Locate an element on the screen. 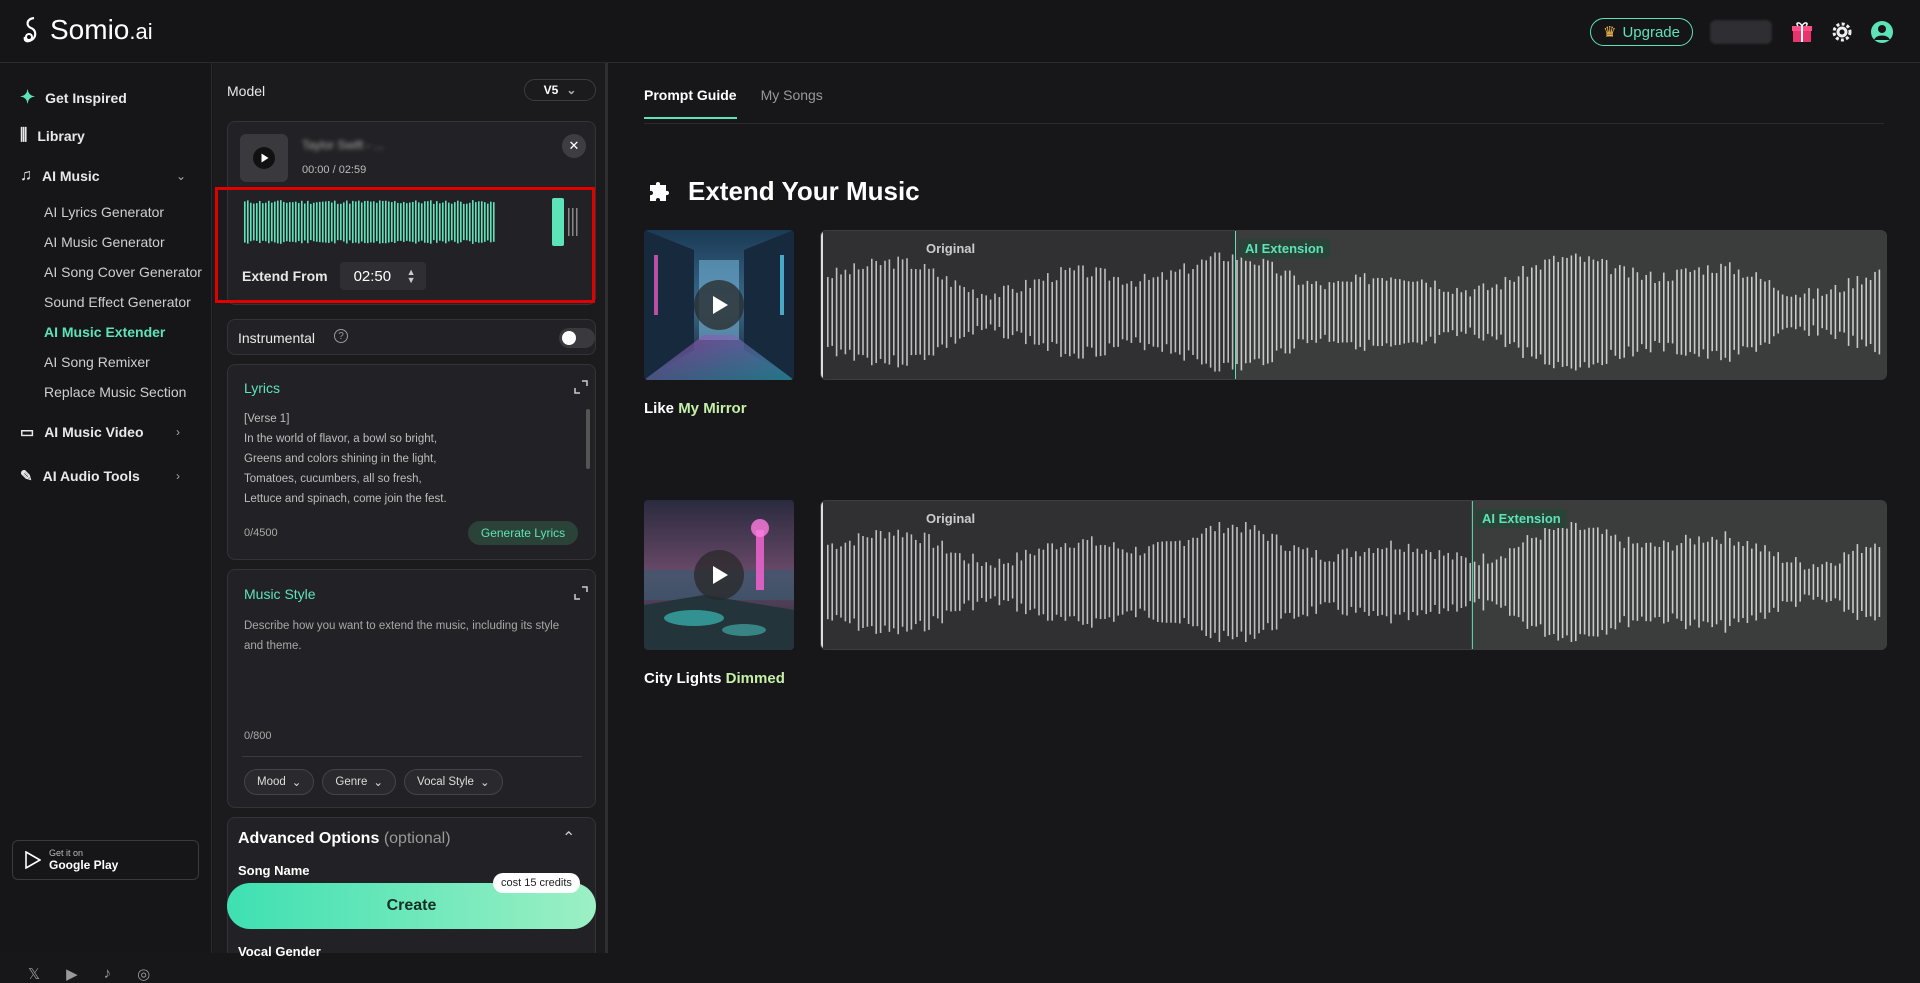 The height and width of the screenshot is (983, 1920). mood-chip: Mood ⌄ is located at coordinates (279, 782).